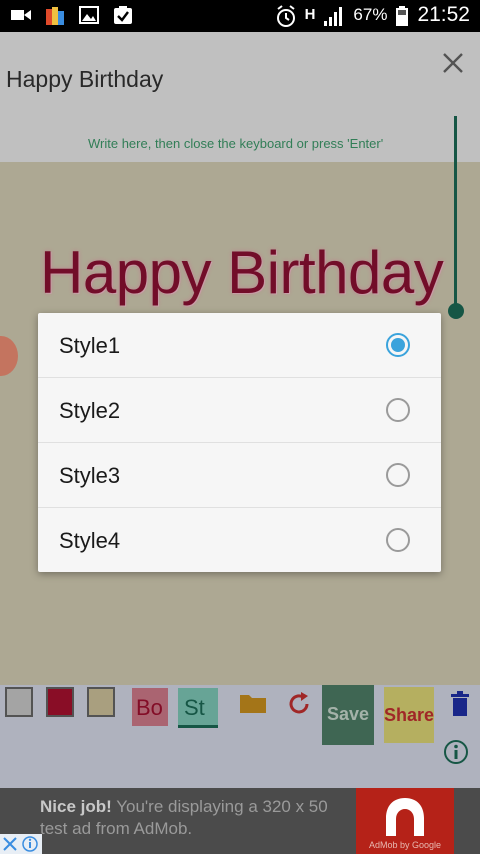  What do you see at coordinates (240, 16) in the screenshot?
I see `status-bar: H 67% 21:52` at bounding box center [240, 16].